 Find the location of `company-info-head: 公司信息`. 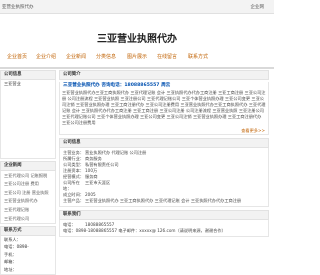

company-info-head: 公司信息 is located at coordinates (164, 143).